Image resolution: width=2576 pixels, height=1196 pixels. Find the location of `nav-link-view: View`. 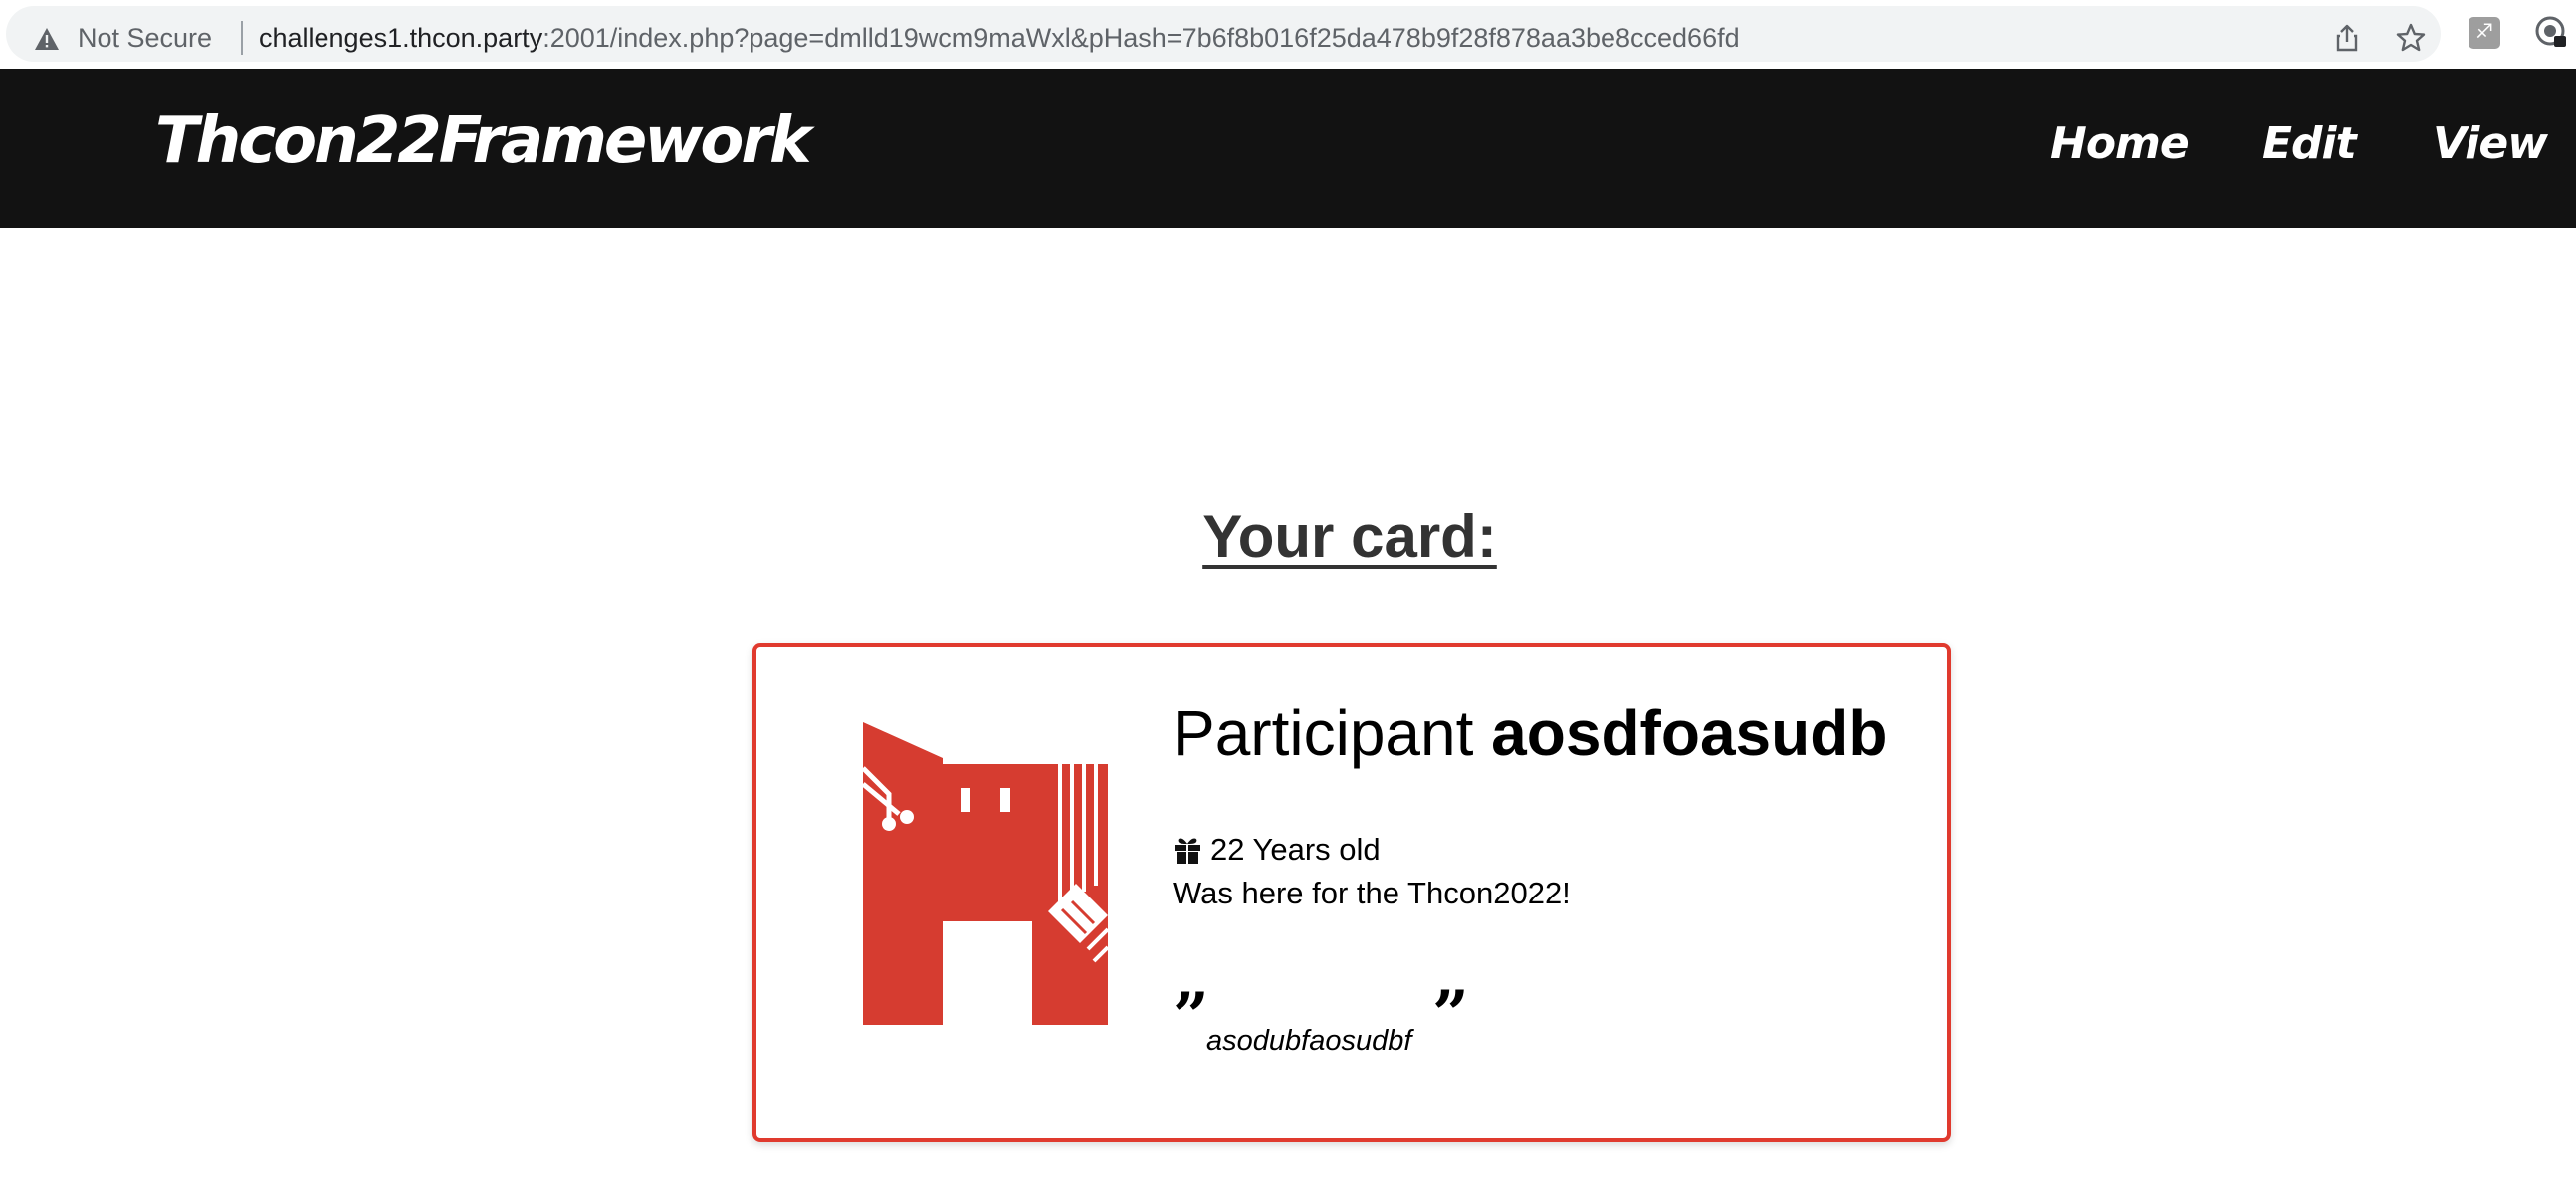

nav-link-view: View is located at coordinates (2490, 143).